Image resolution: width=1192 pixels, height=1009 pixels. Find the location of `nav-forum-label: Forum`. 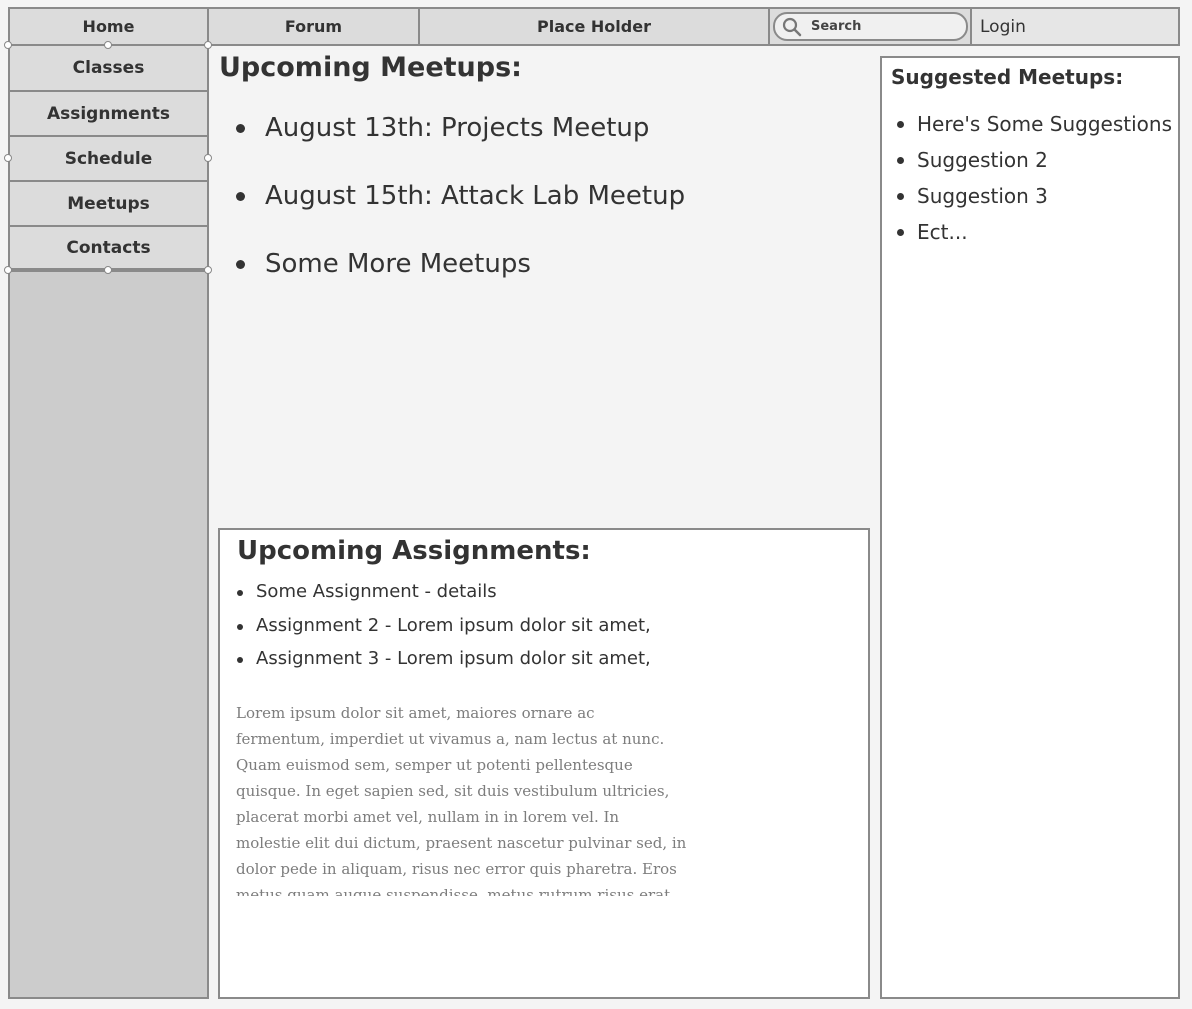

nav-forum-label: Forum is located at coordinates (313, 26).